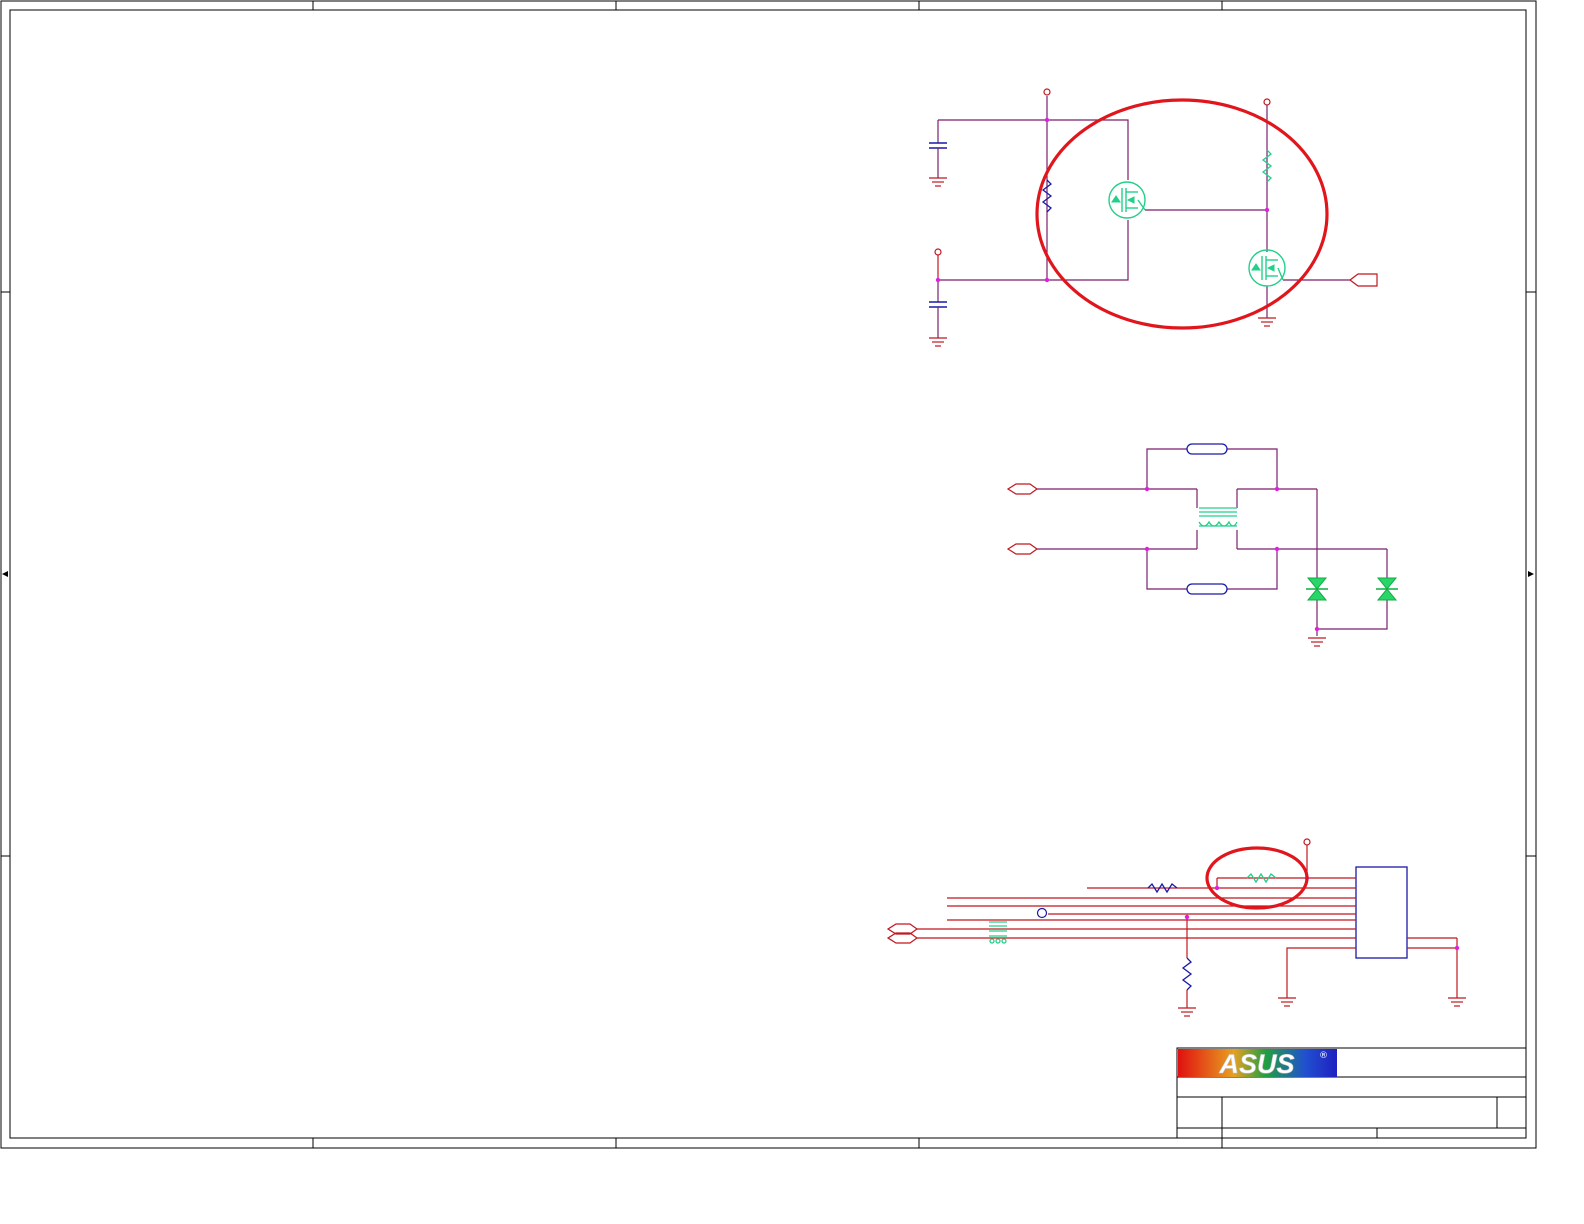  What do you see at coordinates (1182, 214) in the screenshot?
I see `highlight-circle` at bounding box center [1182, 214].